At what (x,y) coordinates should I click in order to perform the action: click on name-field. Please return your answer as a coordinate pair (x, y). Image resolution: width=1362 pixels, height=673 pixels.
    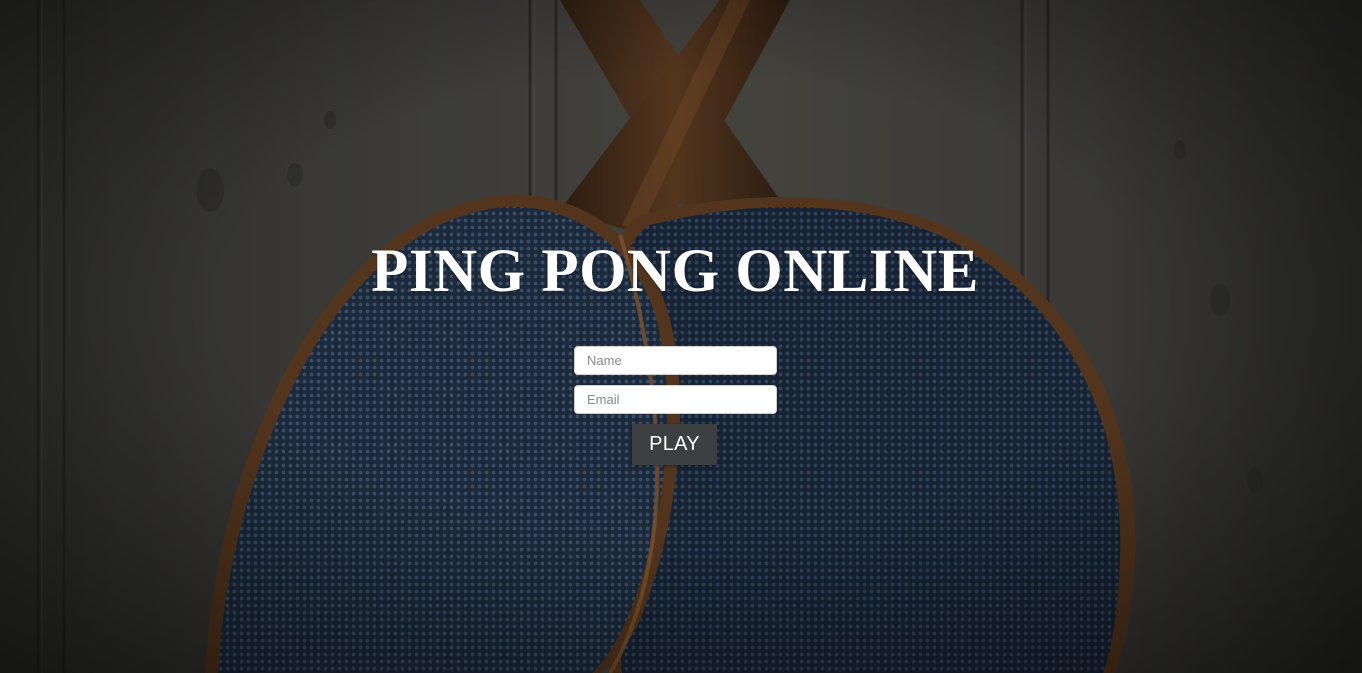
    Looking at the image, I should click on (675, 360).